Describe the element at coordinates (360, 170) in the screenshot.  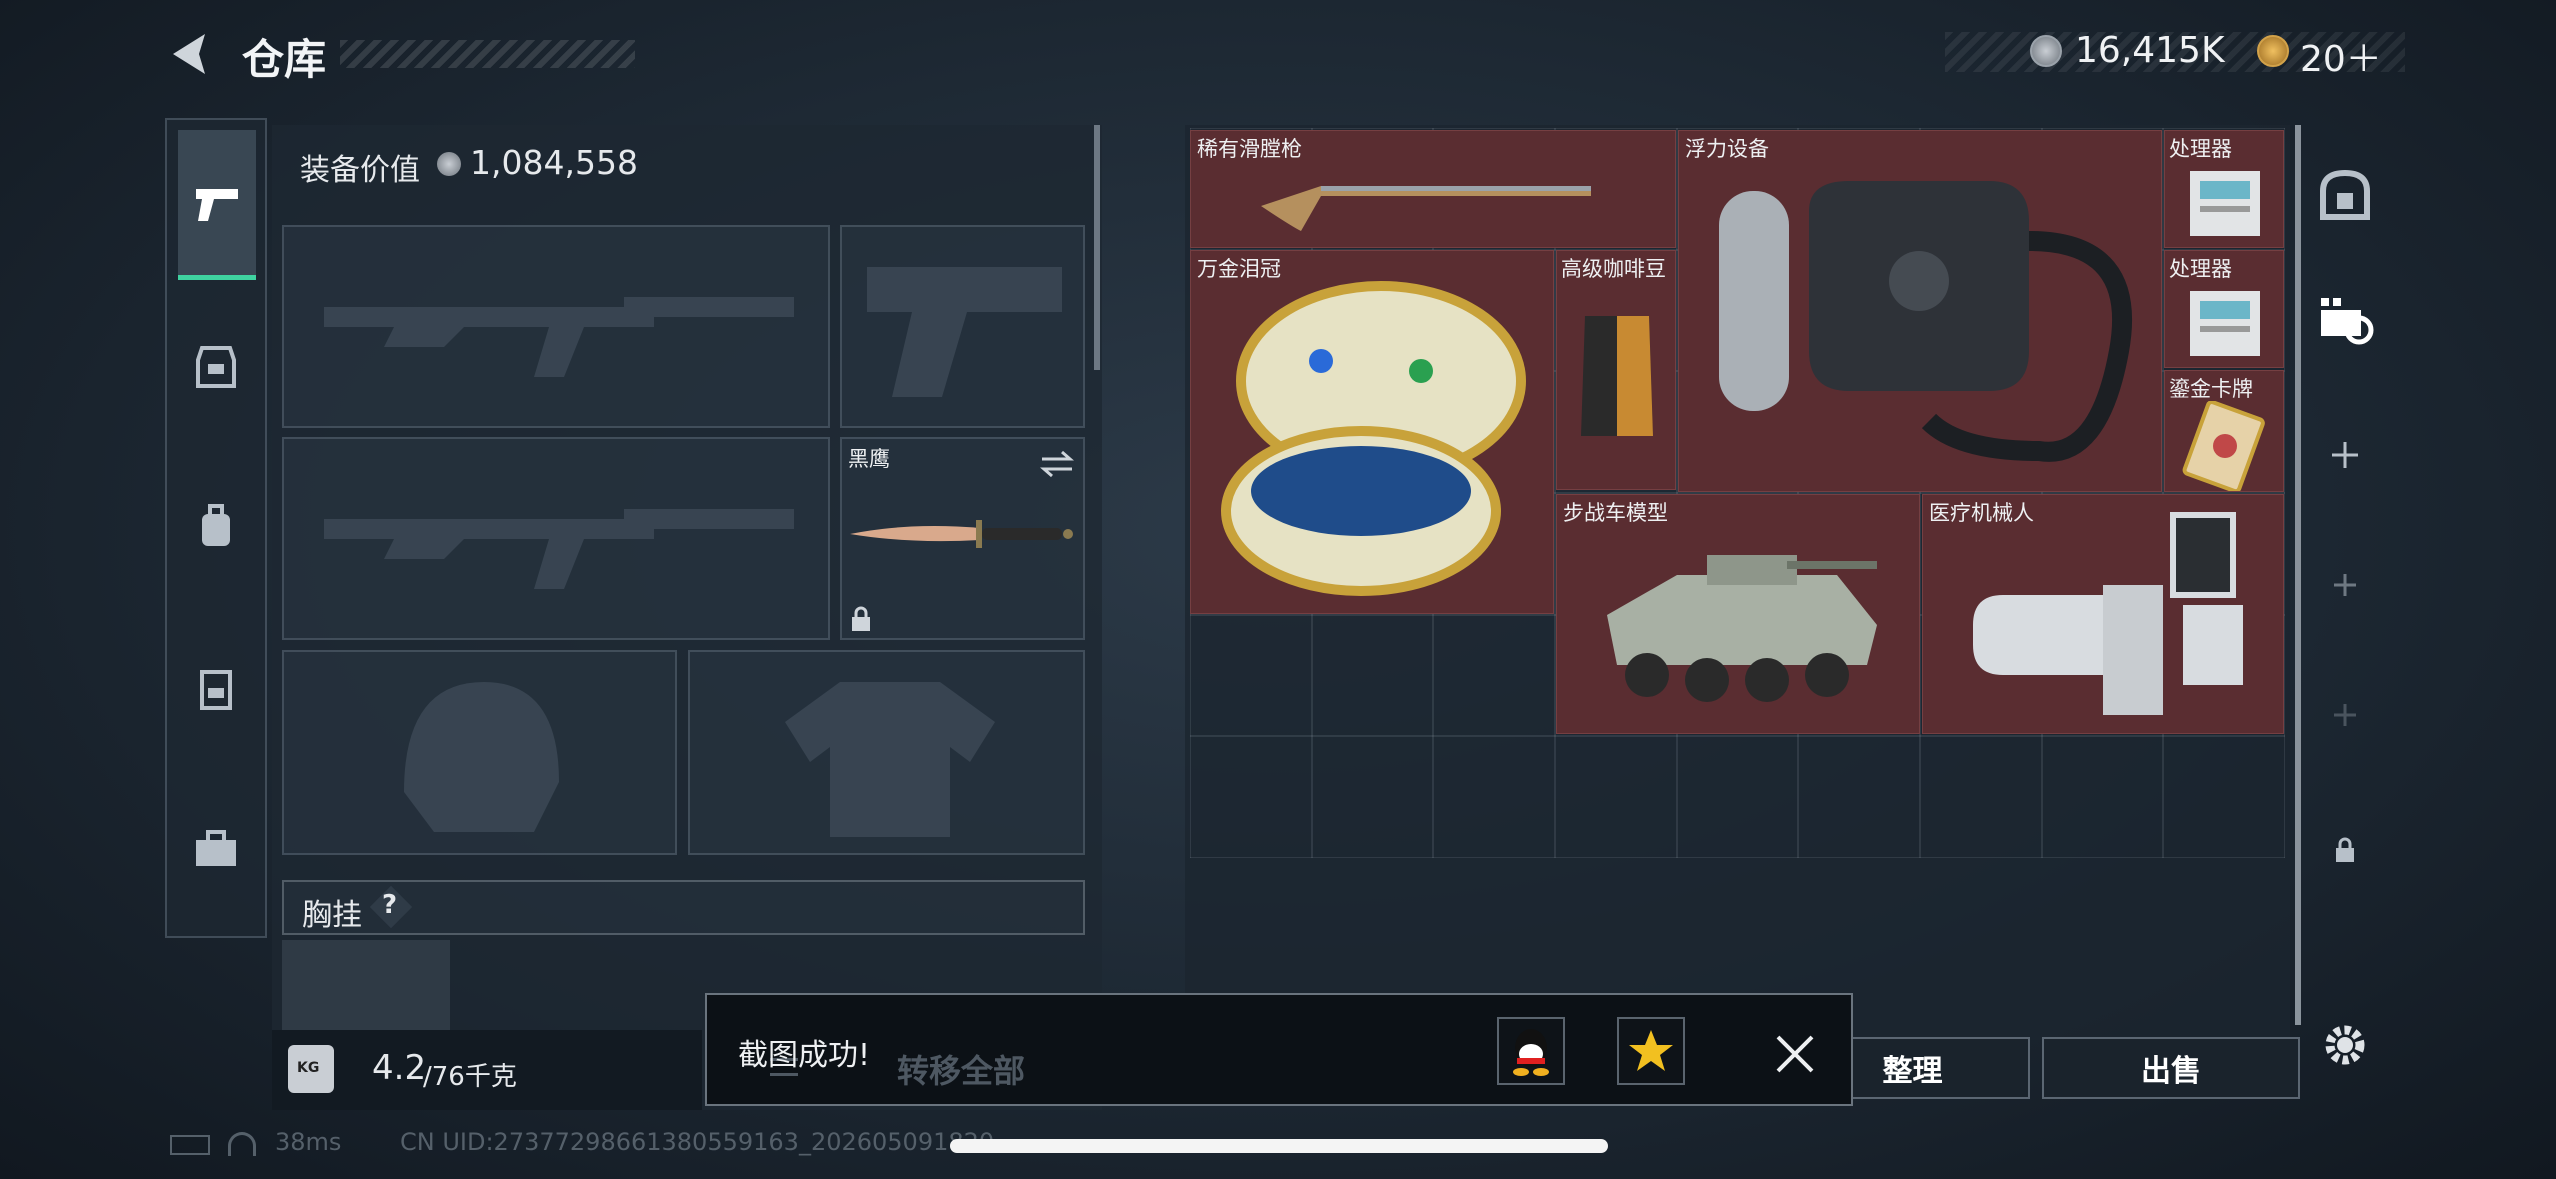
I see `equip-value-label: 装备价值` at that location.